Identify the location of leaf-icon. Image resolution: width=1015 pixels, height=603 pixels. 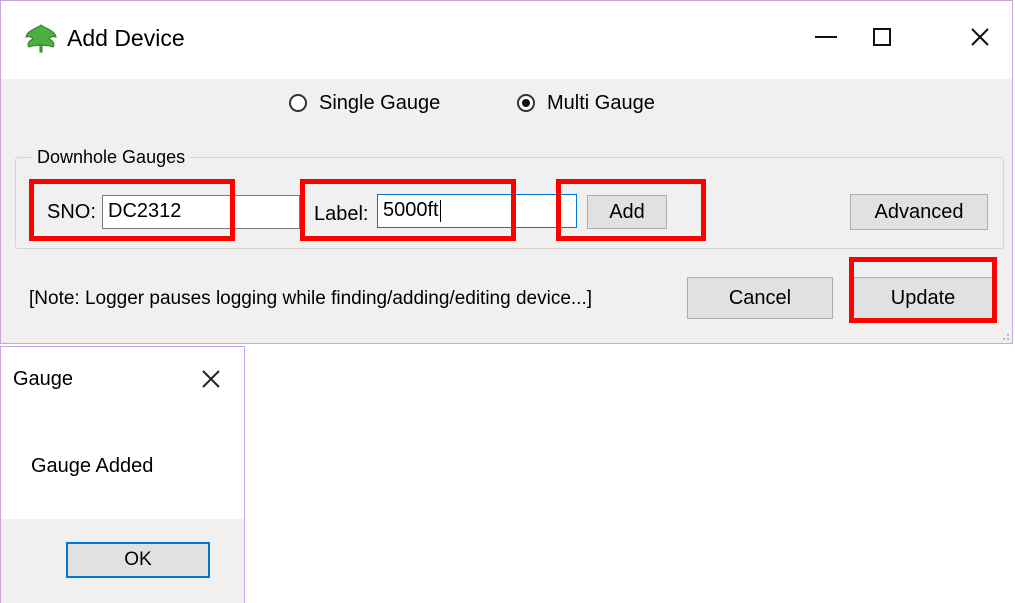
(41, 38).